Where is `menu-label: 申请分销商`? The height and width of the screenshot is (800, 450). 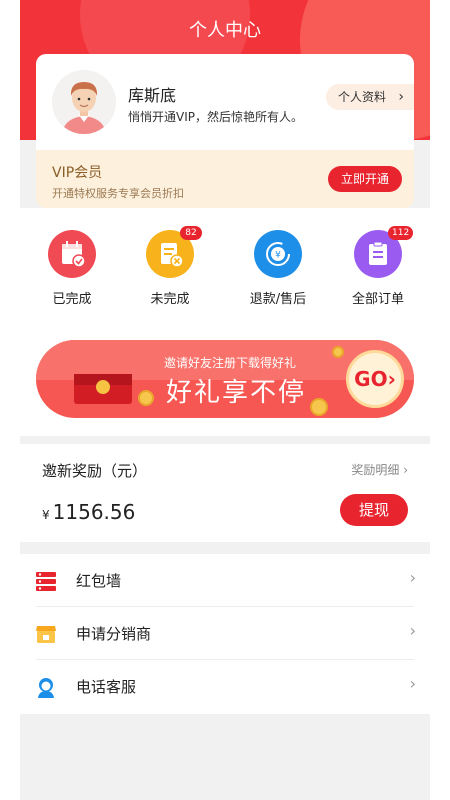 menu-label: 申请分销商 is located at coordinates (114, 634).